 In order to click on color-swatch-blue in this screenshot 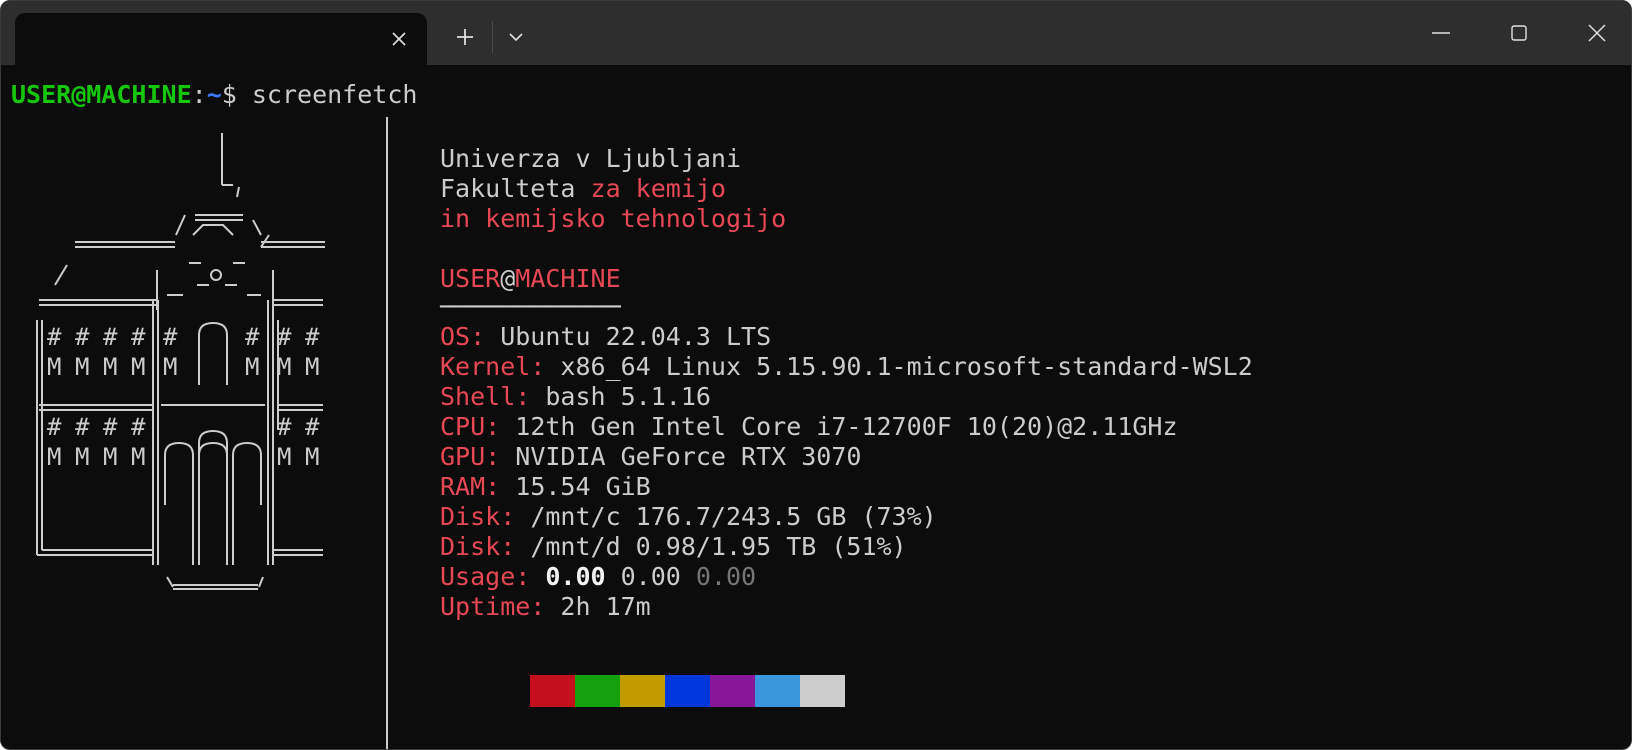, I will do `click(687, 691)`.